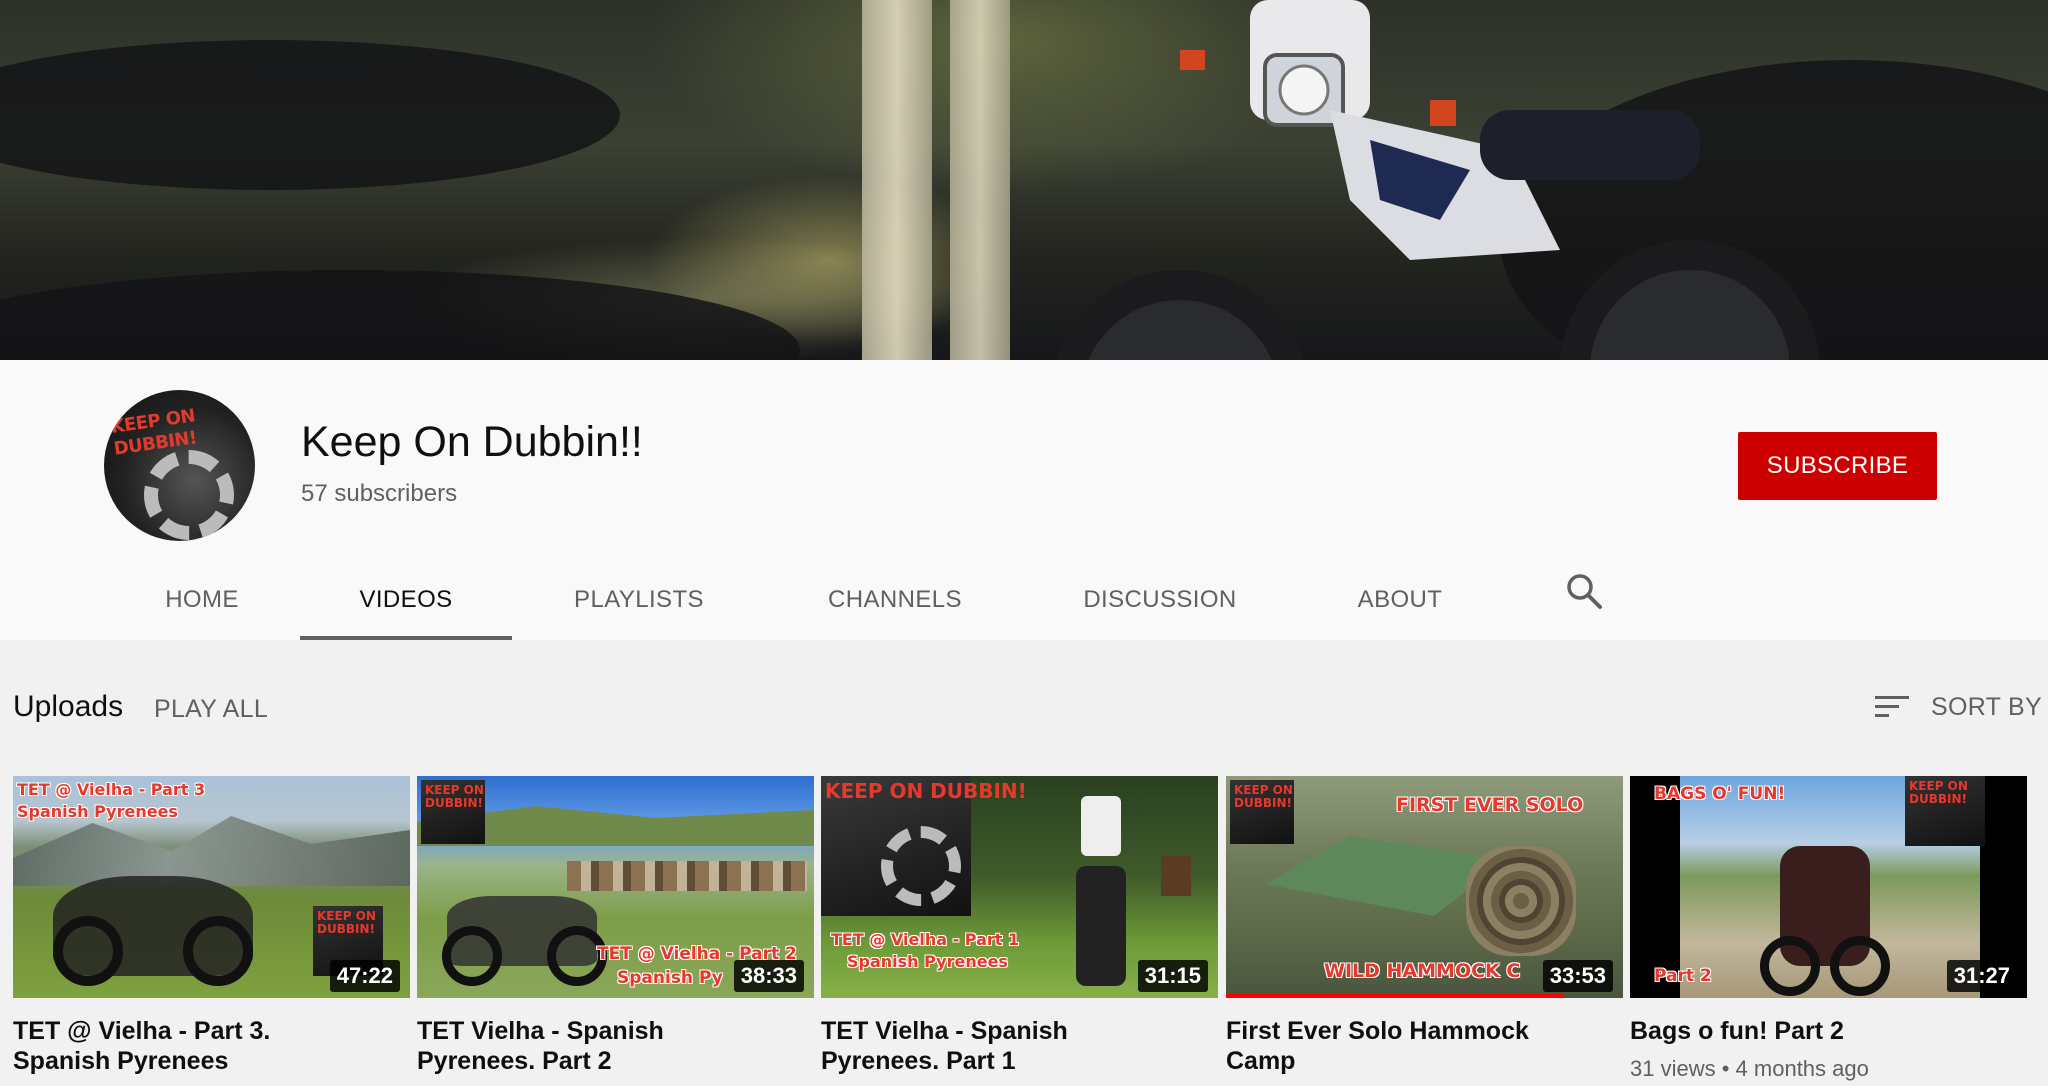 The image size is (2048, 1086). I want to click on video-title-line: Bags o fun! Part 2, so click(1737, 1031).